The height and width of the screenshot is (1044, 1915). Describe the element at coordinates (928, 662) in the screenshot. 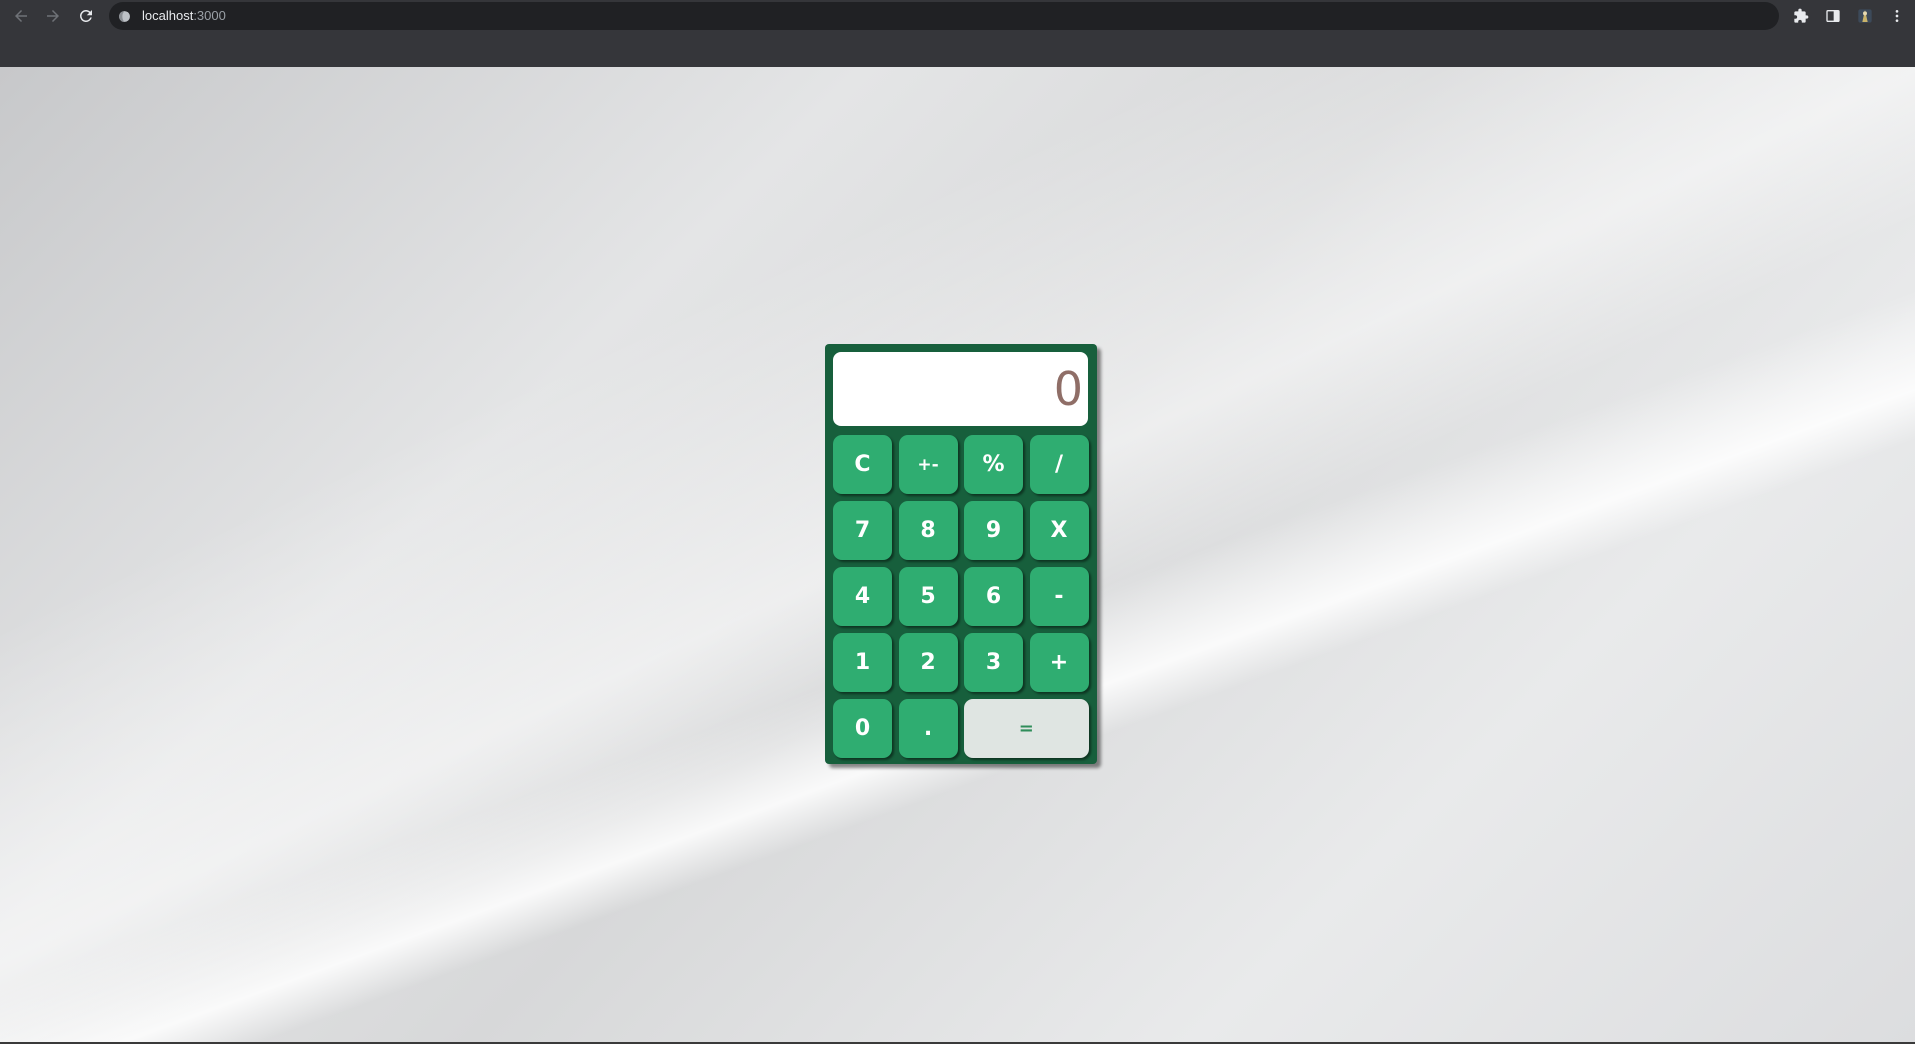

I see `digit-2-button: 2` at that location.